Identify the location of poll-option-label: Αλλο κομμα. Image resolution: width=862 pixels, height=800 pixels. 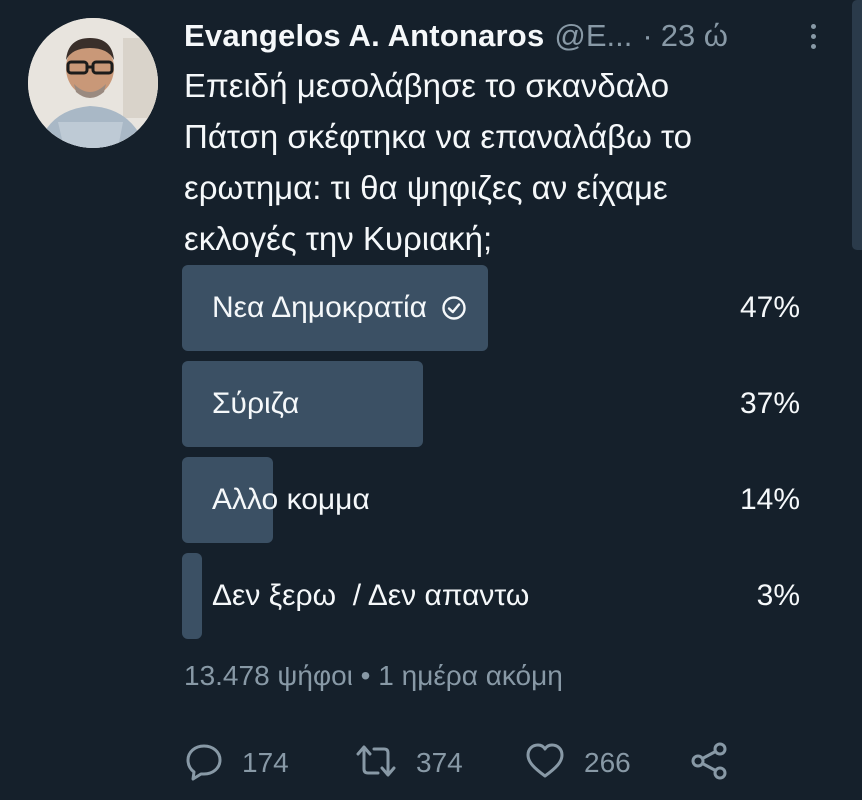
(291, 499).